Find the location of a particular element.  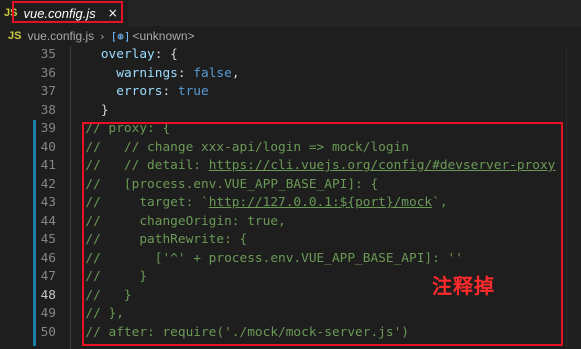

code-text: warnings: false, is located at coordinates (155, 74).